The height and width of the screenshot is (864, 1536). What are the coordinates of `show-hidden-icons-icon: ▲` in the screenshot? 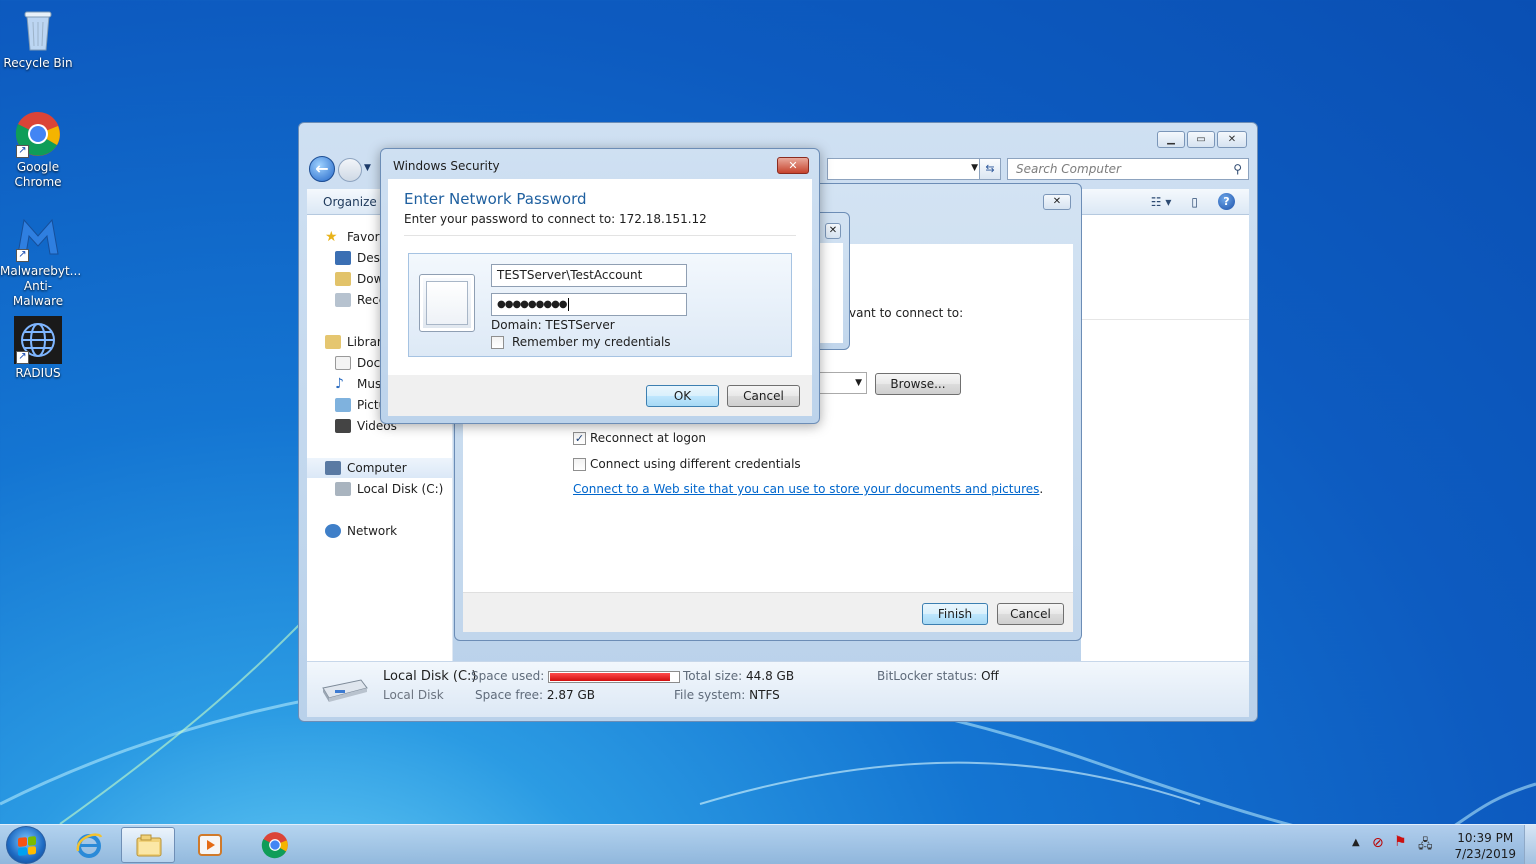 It's located at (1356, 842).